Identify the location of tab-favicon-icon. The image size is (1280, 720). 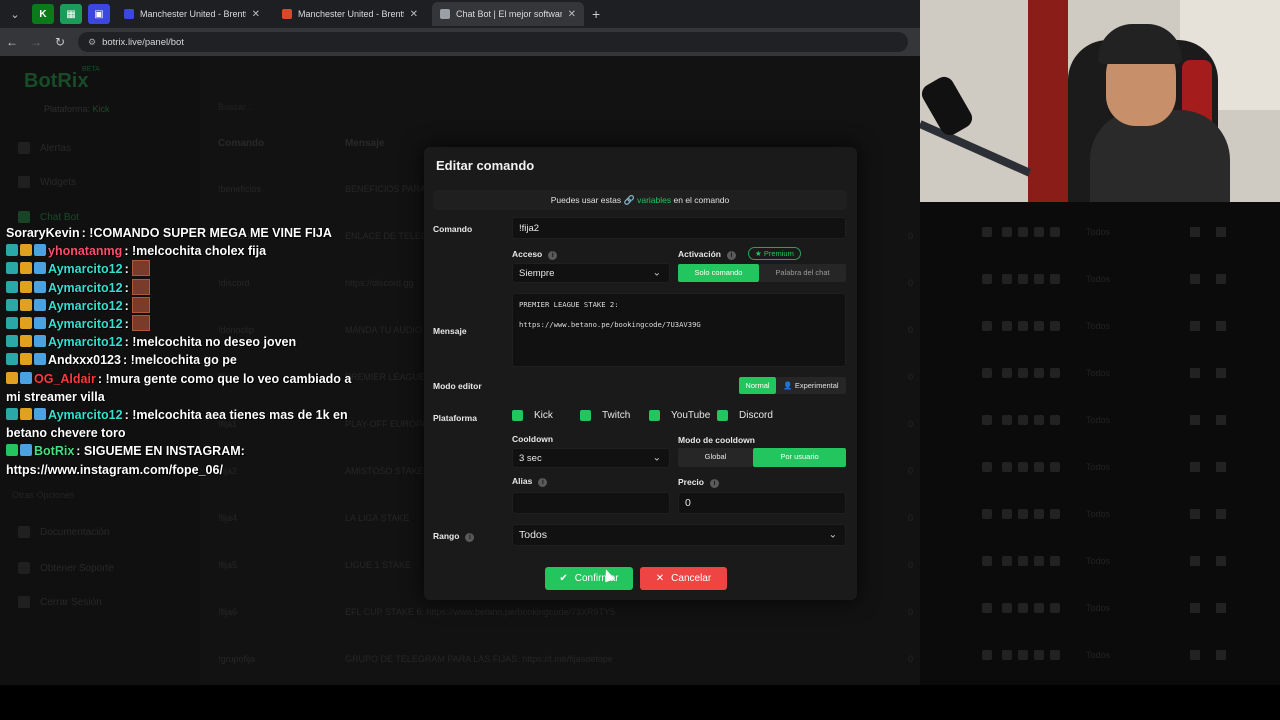
(445, 14).